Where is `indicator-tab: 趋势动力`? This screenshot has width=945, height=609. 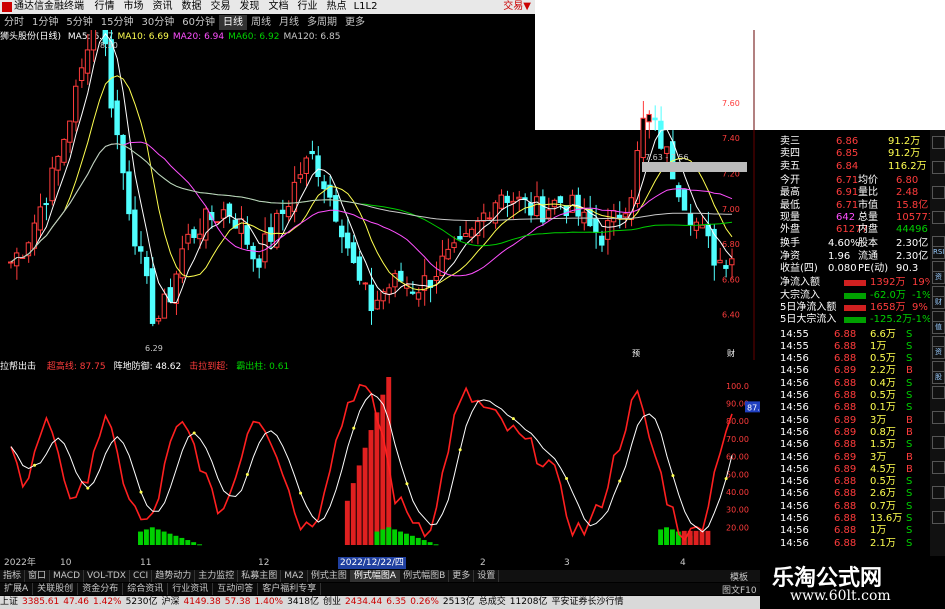
indicator-tab: 趋势动力 is located at coordinates (174, 576).